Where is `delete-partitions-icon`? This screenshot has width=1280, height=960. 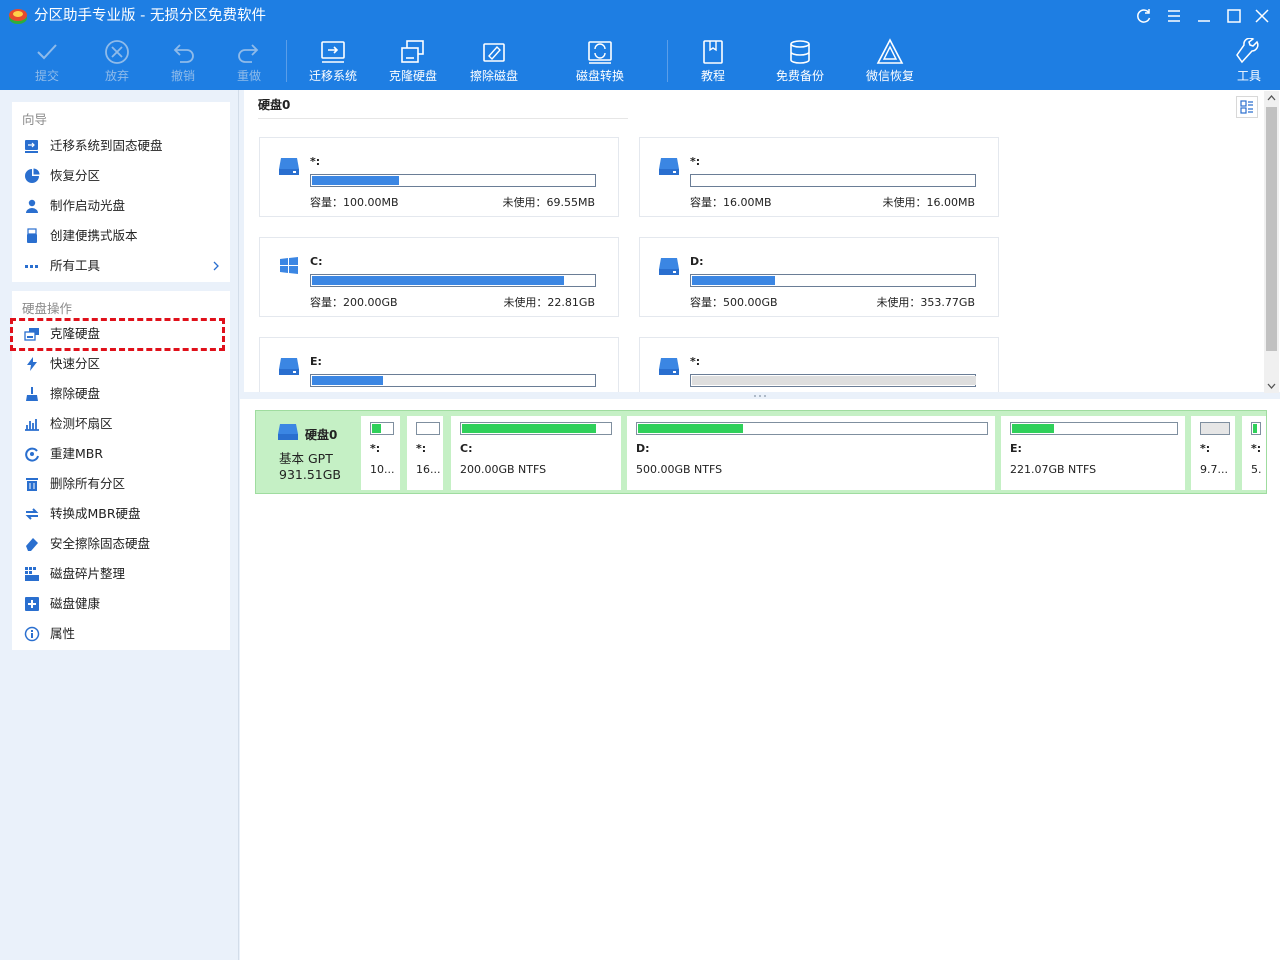
delete-partitions-icon is located at coordinates (32, 484).